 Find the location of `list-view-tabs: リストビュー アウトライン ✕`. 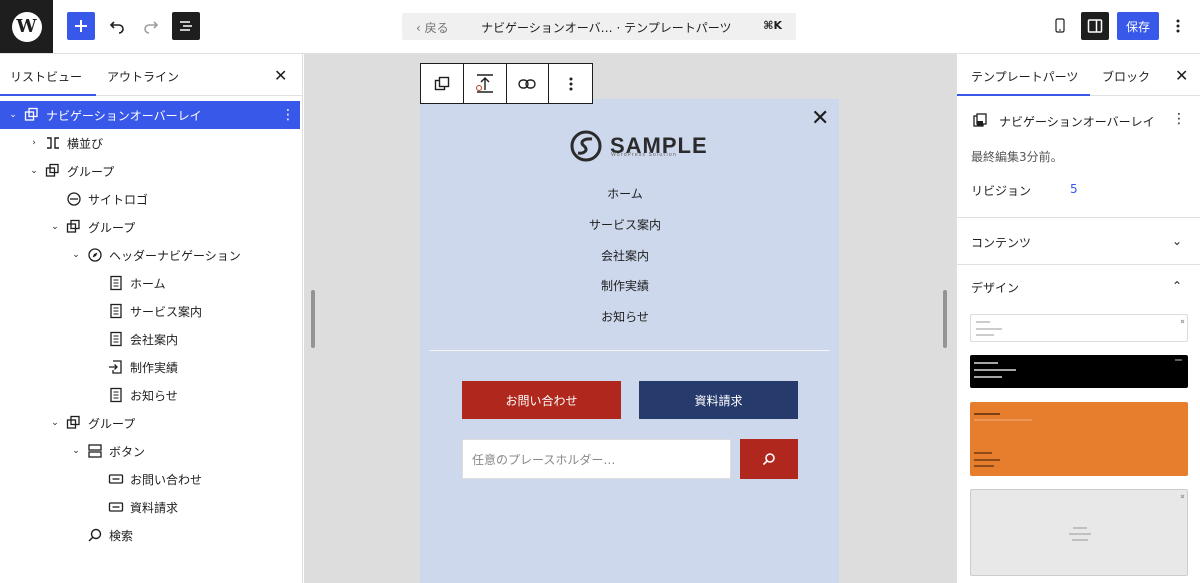

list-view-tabs: リストビュー アウトライン ✕ is located at coordinates (151, 75).